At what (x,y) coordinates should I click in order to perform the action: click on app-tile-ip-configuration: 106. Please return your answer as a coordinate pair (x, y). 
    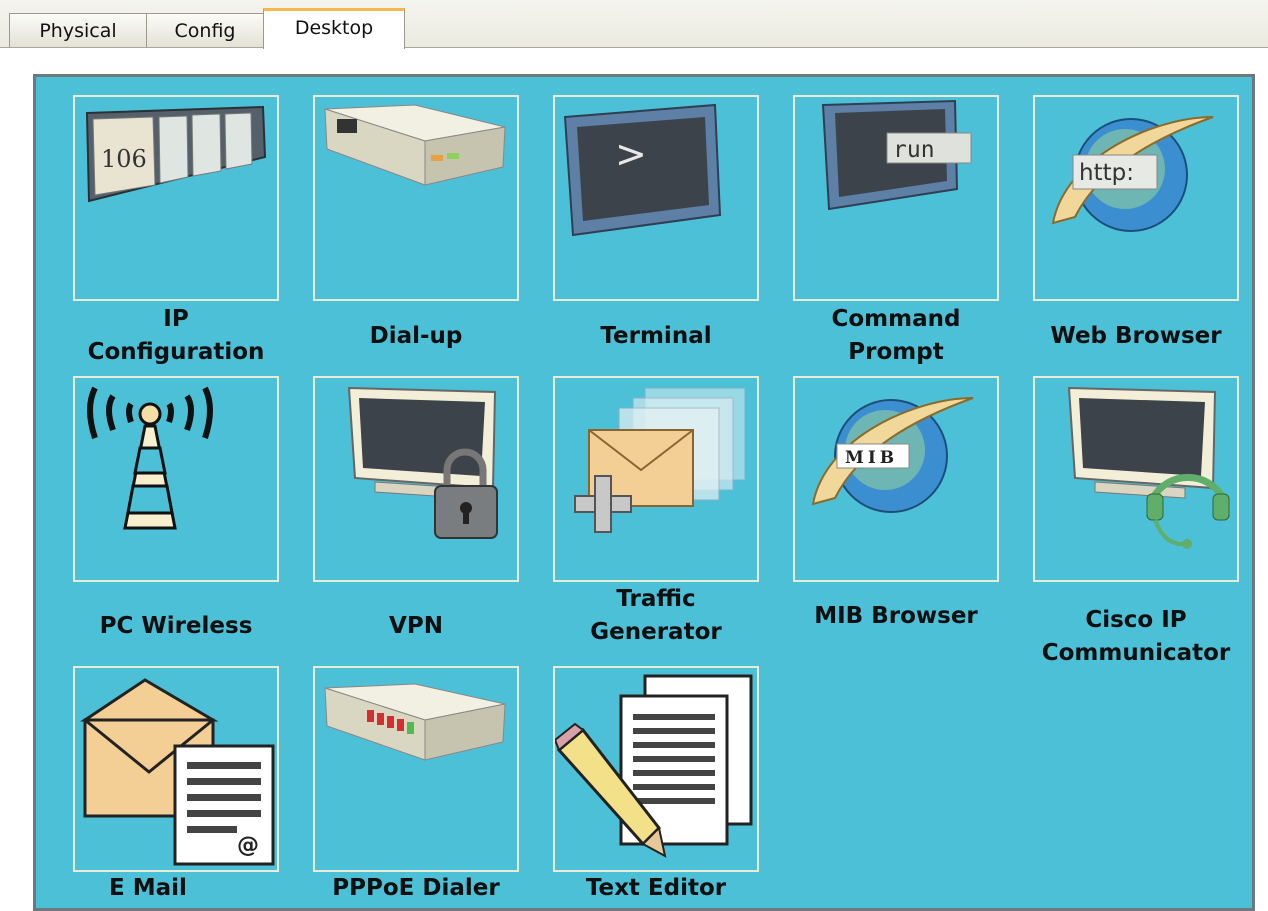
    Looking at the image, I should click on (176, 198).